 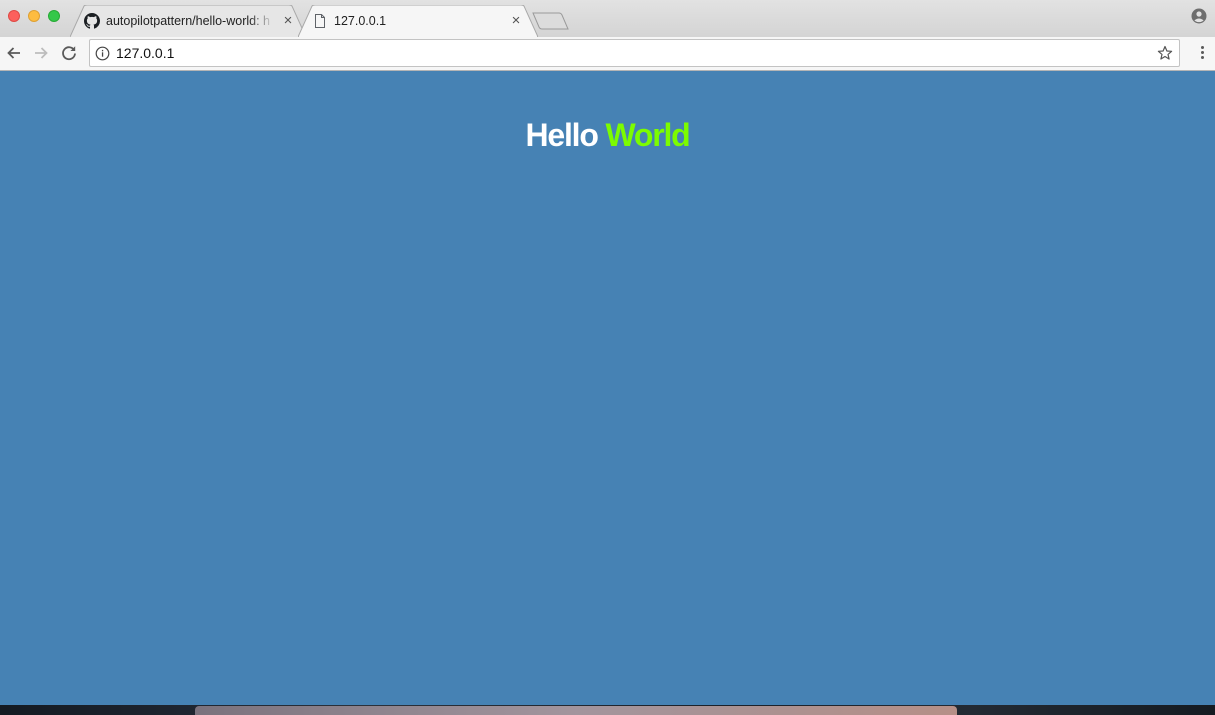 What do you see at coordinates (14, 53) in the screenshot?
I see `back-arrow-icon` at bounding box center [14, 53].